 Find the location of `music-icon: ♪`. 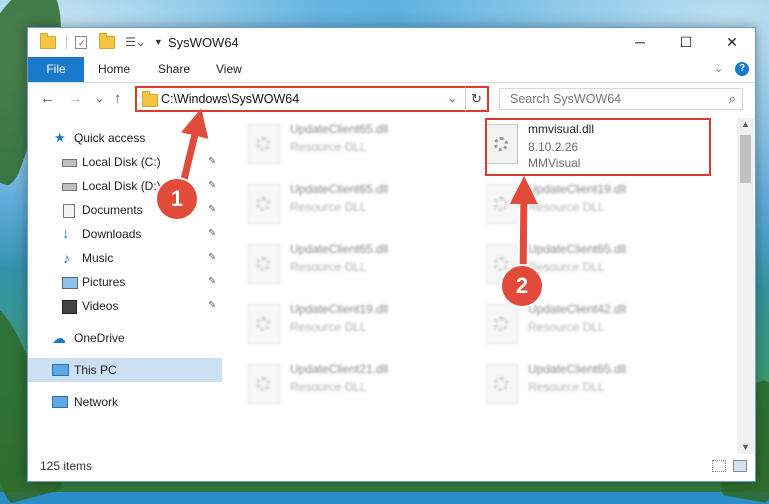

music-icon: ♪ is located at coordinates (66, 258).